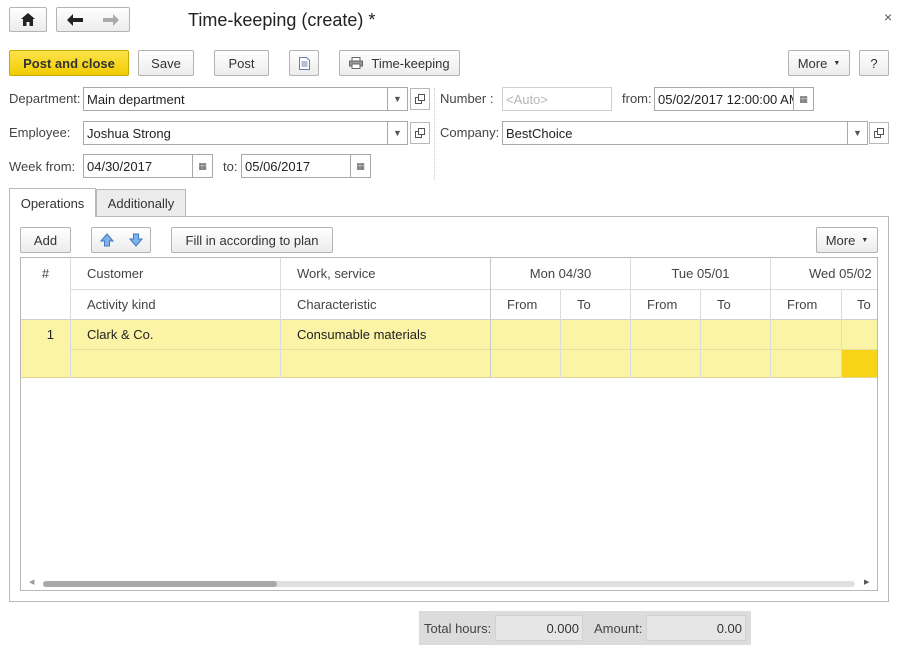 The width and height of the screenshot is (904, 652). What do you see at coordinates (121, 240) in the screenshot?
I see `move-buttons` at bounding box center [121, 240].